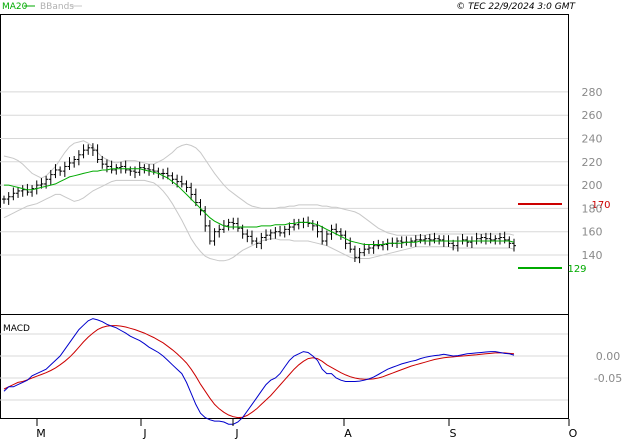 The image size is (627, 440). I want to click on price-tick-label: 200, so click(592, 185).